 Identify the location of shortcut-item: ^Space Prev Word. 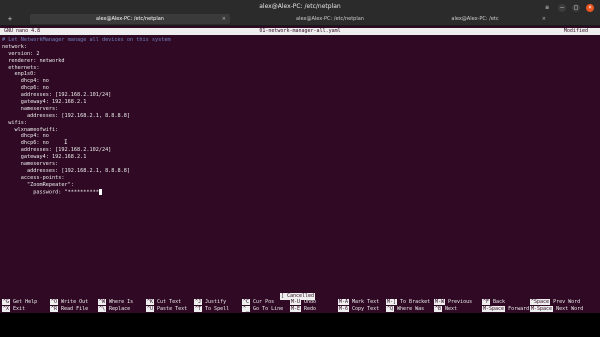
(555, 302).